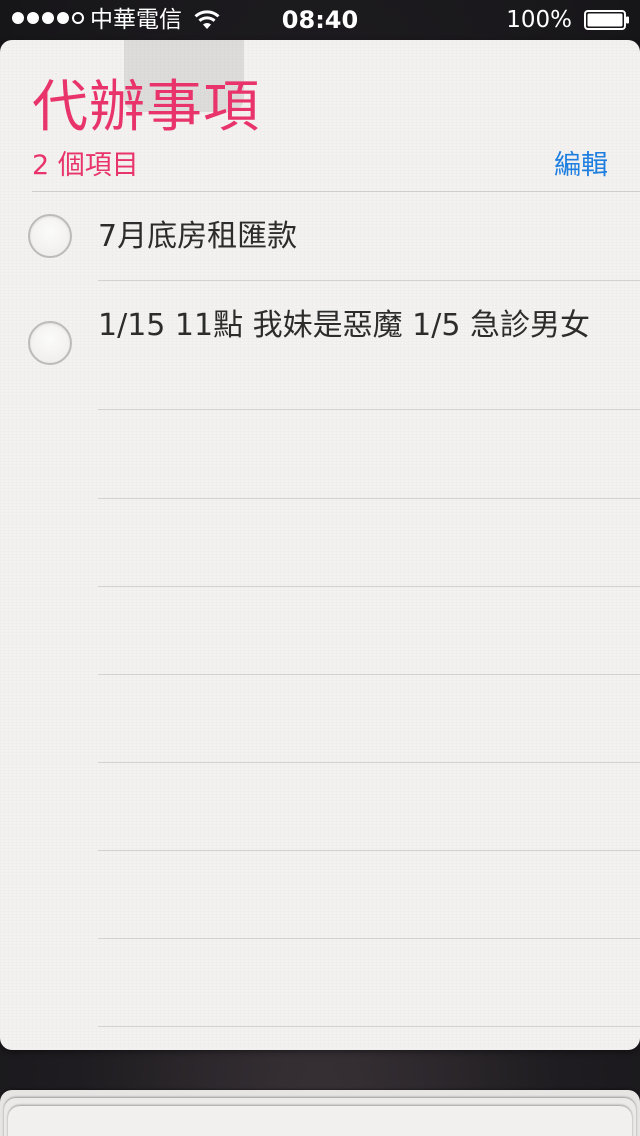  Describe the element at coordinates (320, 20) in the screenshot. I see `status-bar: 中華電信 08:40 100%` at that location.